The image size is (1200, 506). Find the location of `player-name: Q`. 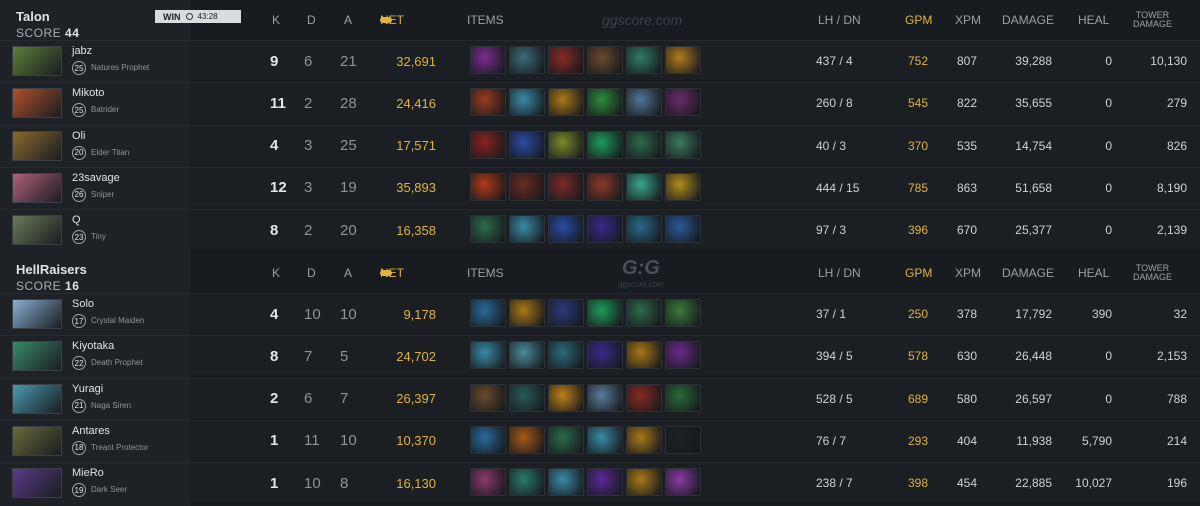

player-name: Q is located at coordinates (76, 220).